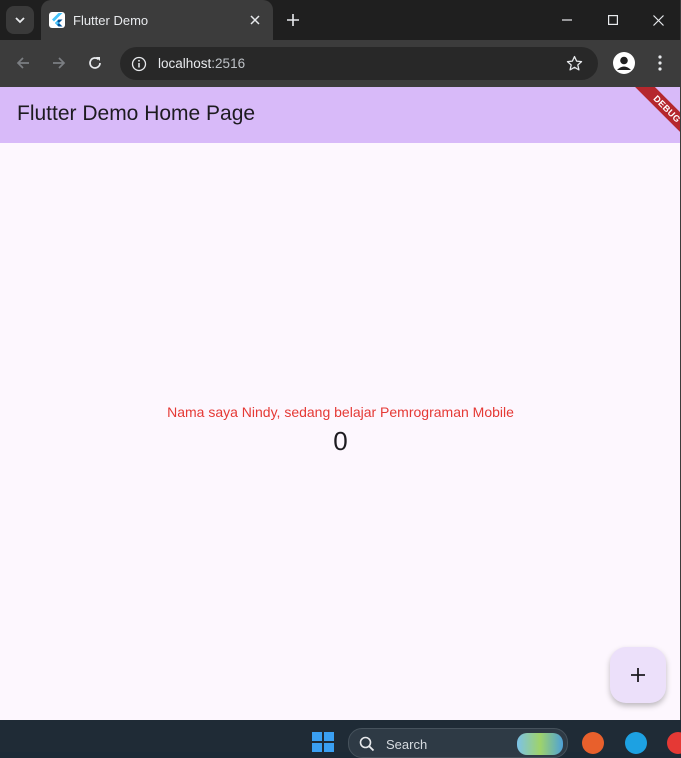  What do you see at coordinates (340, 739) in the screenshot?
I see `taskbar: Search` at bounding box center [340, 739].